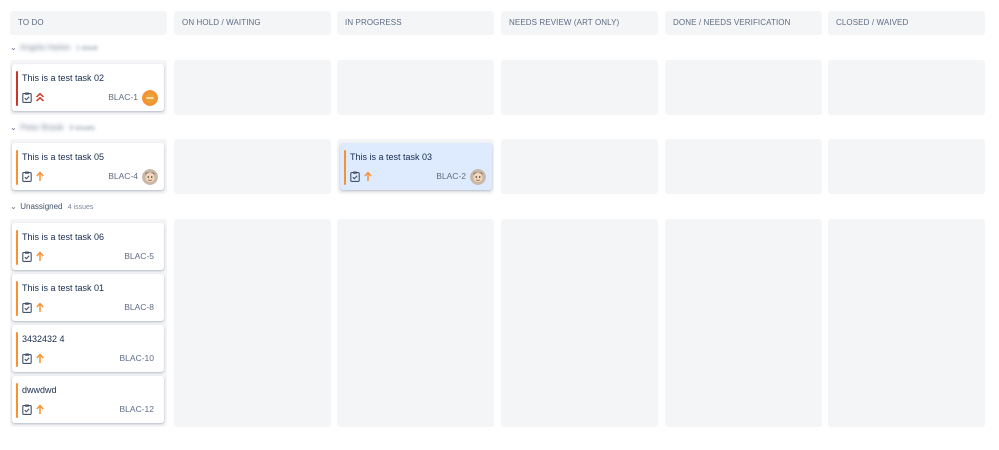 This screenshot has width=999, height=450. I want to click on swimlane-name: Peter Braxik, so click(42, 127).